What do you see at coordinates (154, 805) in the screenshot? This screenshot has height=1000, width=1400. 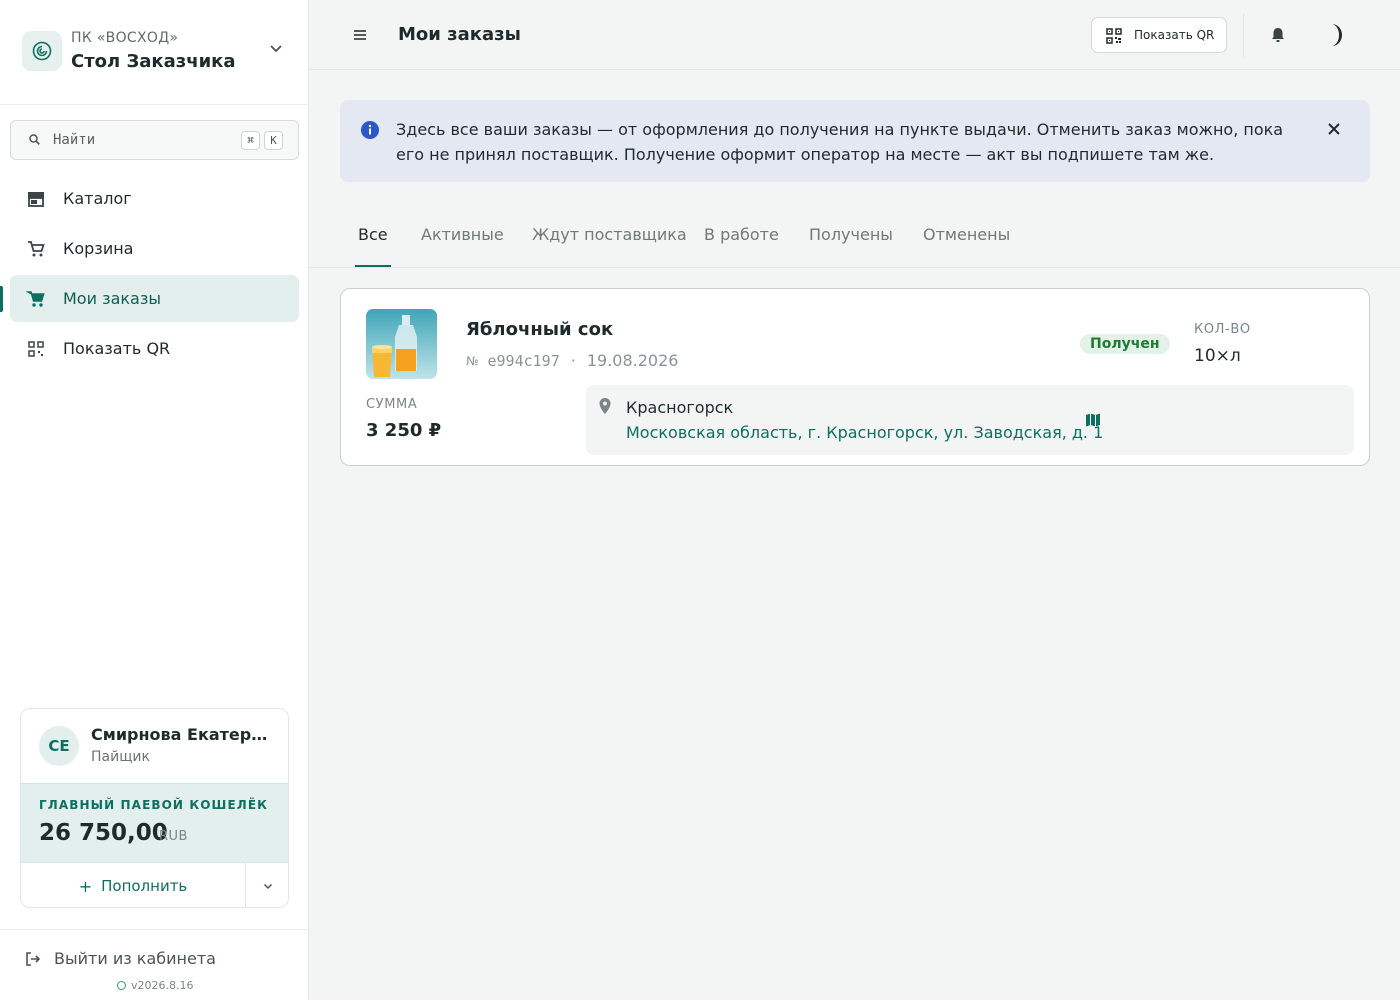 I see `wallet-label: ГЛАВНЫЙ ПАЕВОЙ КОШЕЛЁК` at bounding box center [154, 805].